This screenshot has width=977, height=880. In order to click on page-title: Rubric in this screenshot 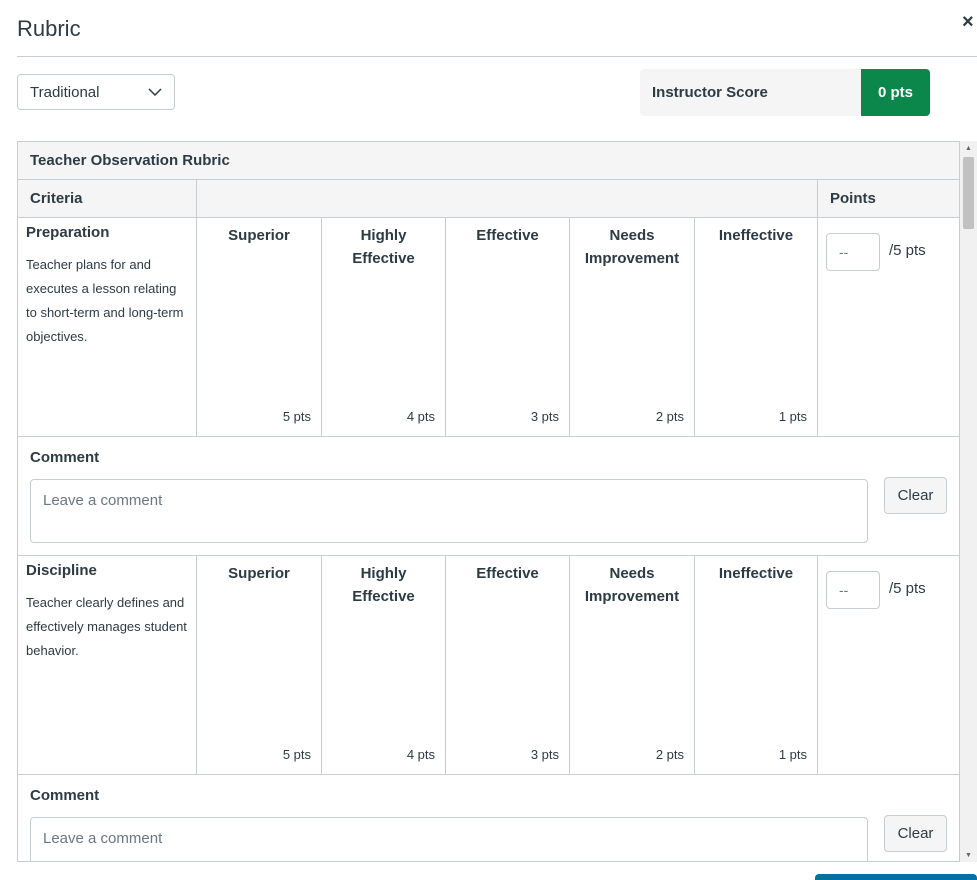, I will do `click(49, 28)`.